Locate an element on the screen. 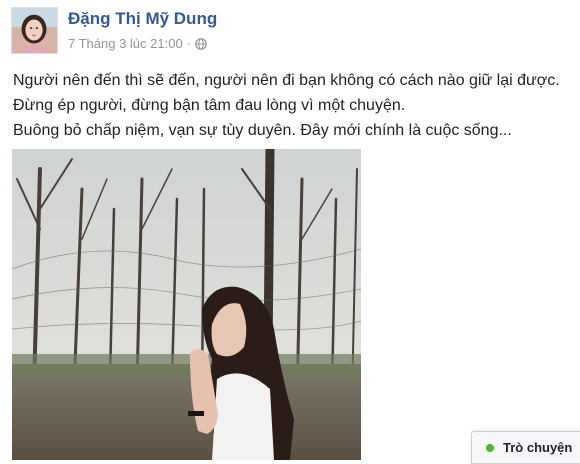 The image size is (580, 464). post-timestamp: 7 Tháng 3 lúc 21:00 is located at coordinates (125, 43).